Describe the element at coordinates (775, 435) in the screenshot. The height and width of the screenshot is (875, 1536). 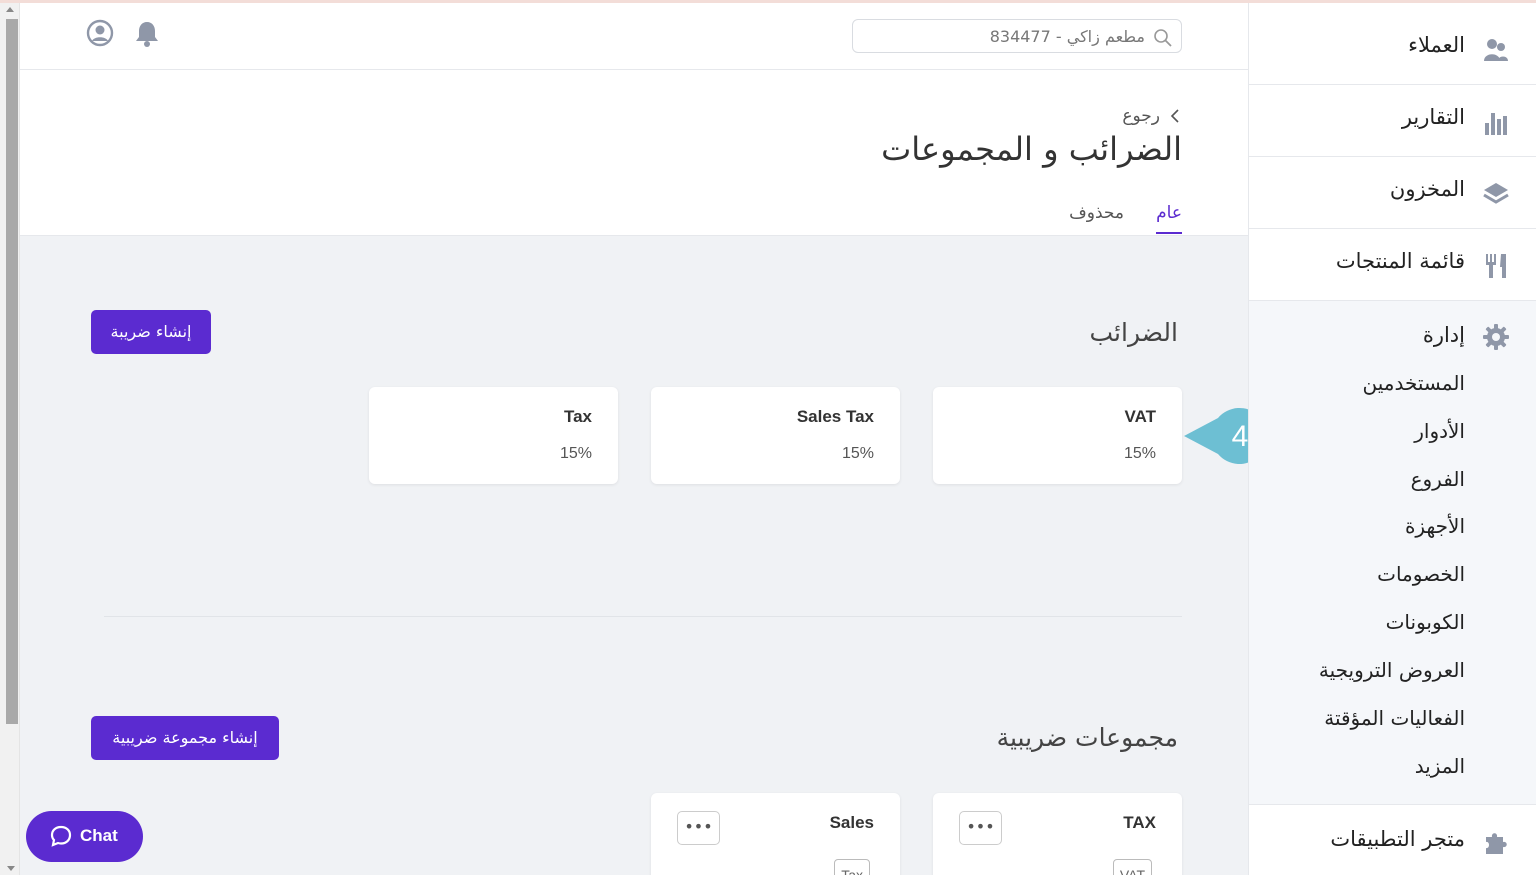
I see `tax-card: Sales Tax 15%` at that location.